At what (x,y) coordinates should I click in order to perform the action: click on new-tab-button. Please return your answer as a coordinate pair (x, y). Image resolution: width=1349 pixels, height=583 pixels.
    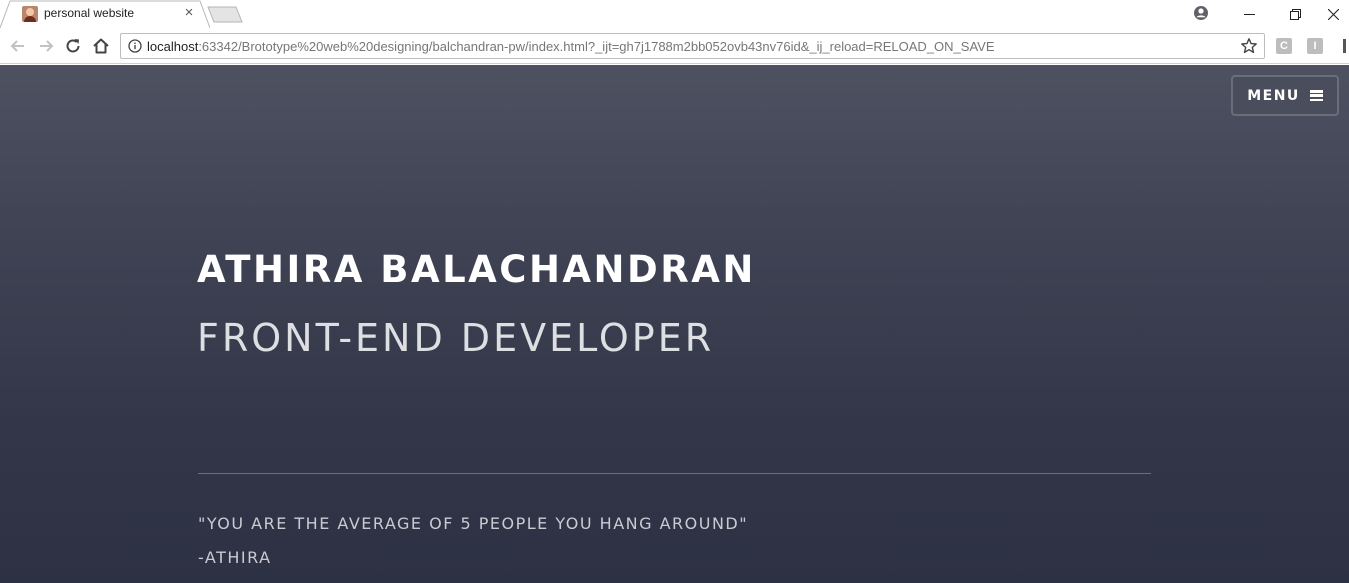
    Looking at the image, I should click on (225, 14).